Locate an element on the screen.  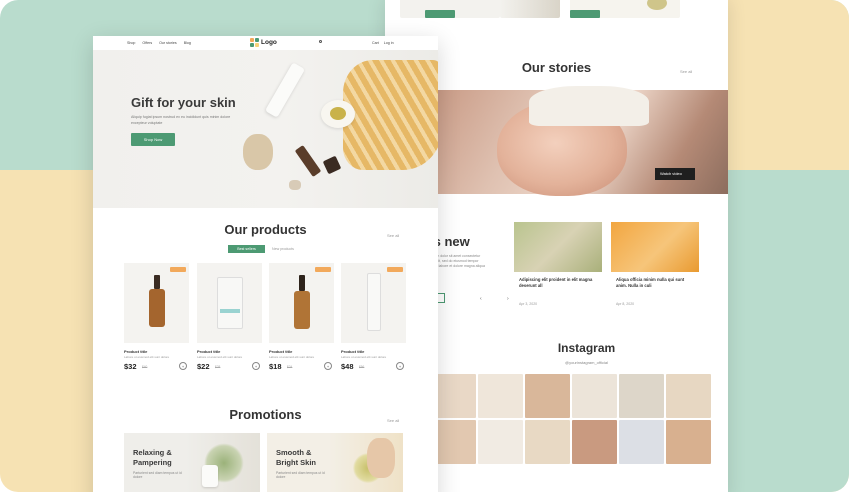
filter-new-products: New products is located at coordinates (283, 249).